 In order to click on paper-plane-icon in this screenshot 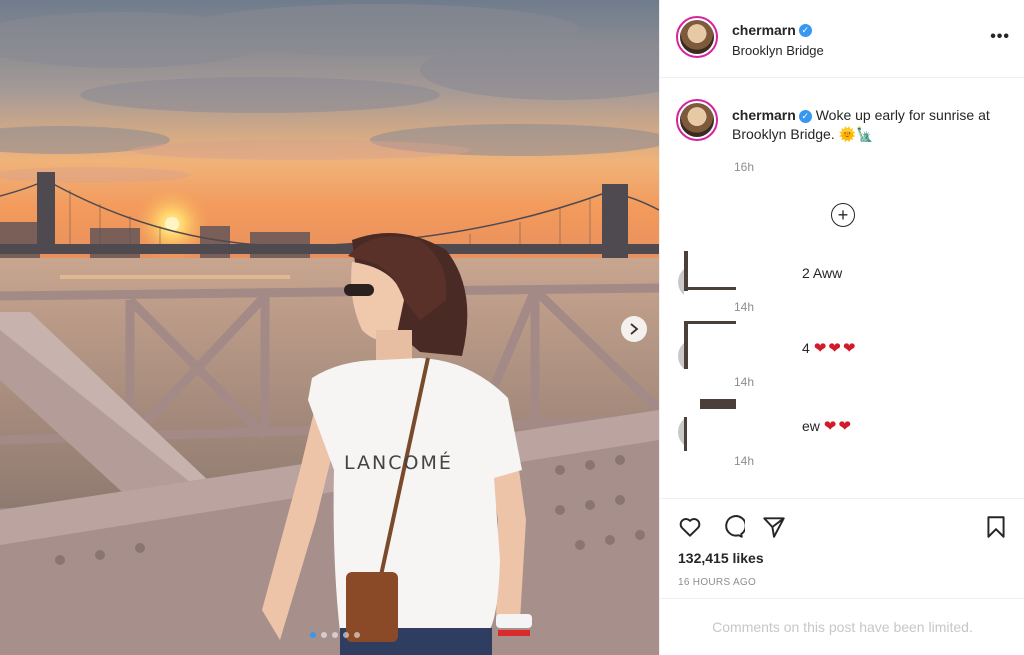, I will do `click(774, 527)`.